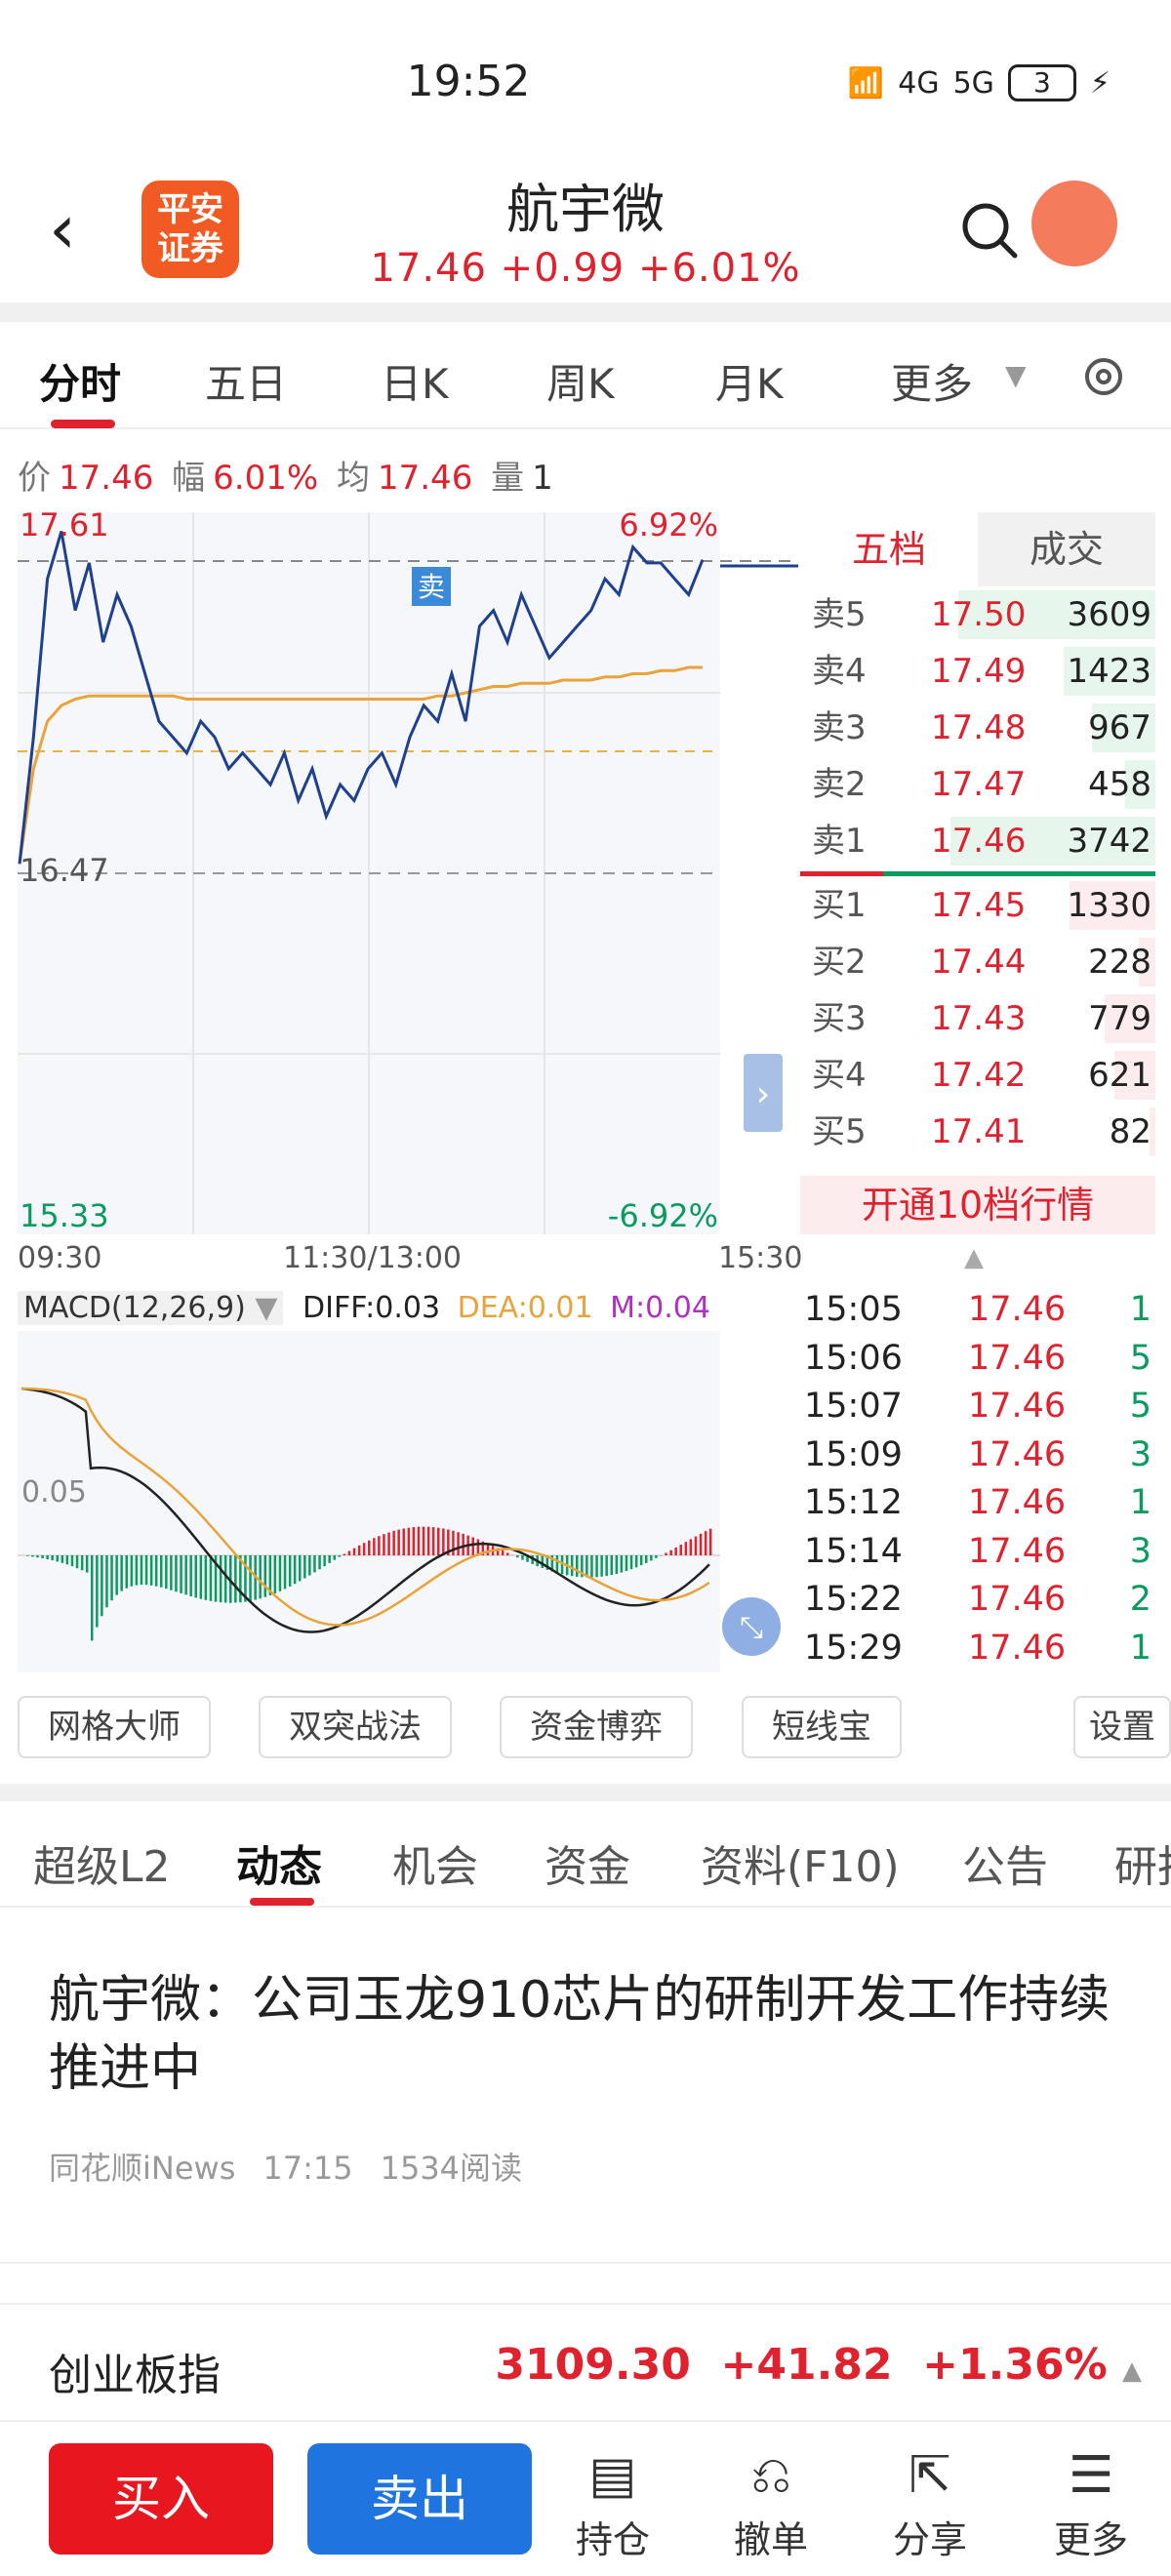  Describe the element at coordinates (932, 381) in the screenshot. I see `tab-more: 更多` at that location.